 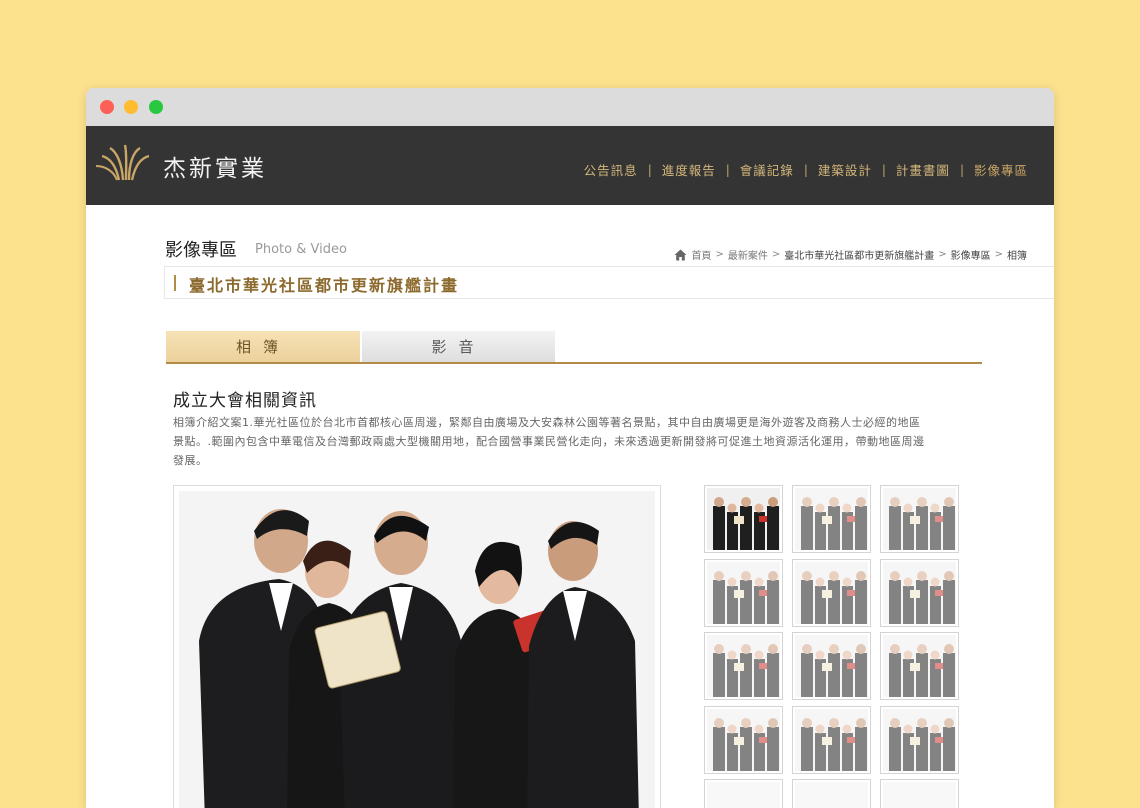 What do you see at coordinates (125, 162) in the screenshot?
I see `logo-icon` at bounding box center [125, 162].